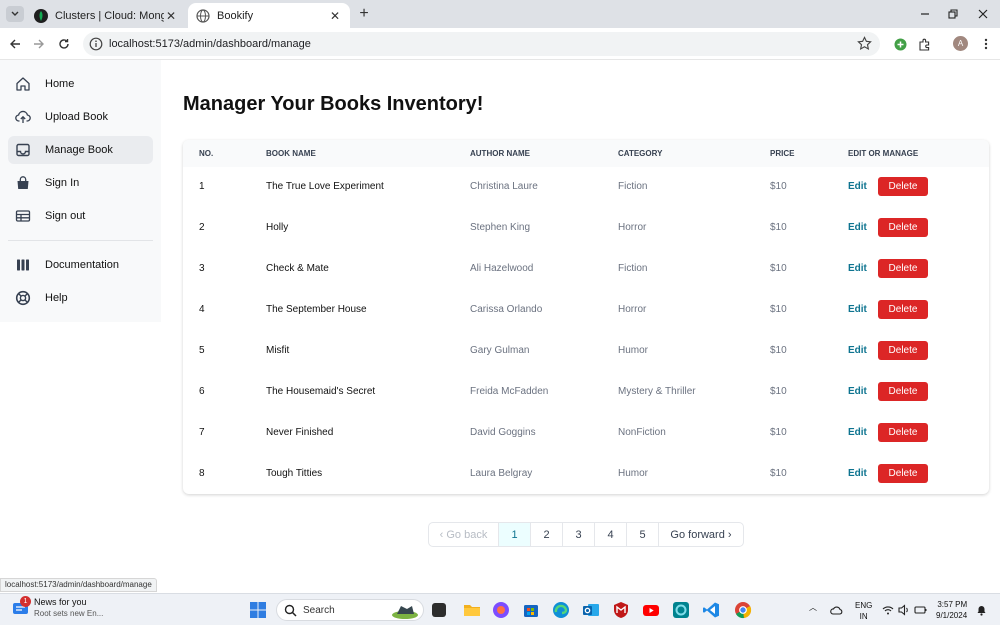 This screenshot has height=625, width=1000. I want to click on search-placeholder: Search, so click(319, 610).